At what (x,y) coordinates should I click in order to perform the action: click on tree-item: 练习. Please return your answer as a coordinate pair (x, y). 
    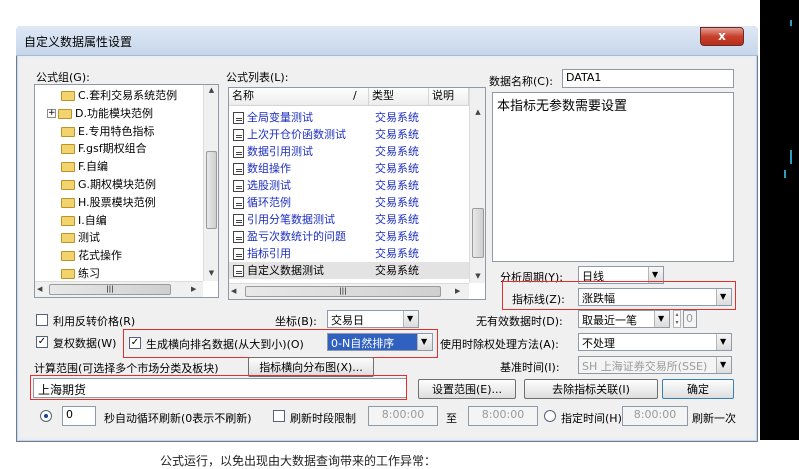
    Looking at the image, I should click on (80, 273).